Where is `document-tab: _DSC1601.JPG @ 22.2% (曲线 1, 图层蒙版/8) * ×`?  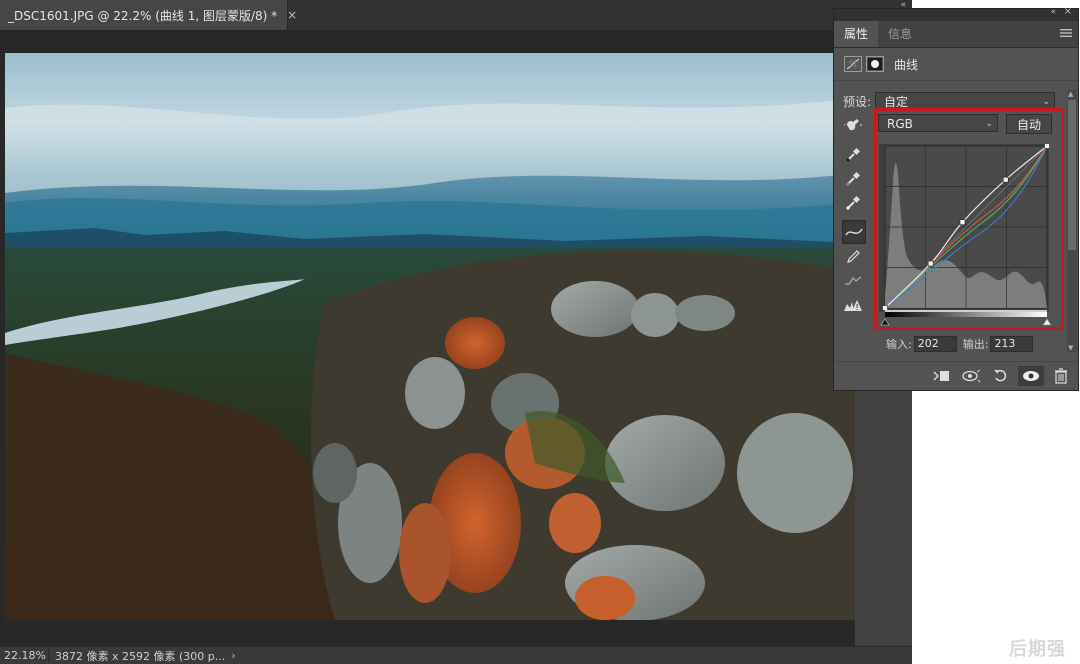
document-tab: _DSC1601.JPG @ 22.2% (曲线 1, 图层蒙版/8) * × is located at coordinates (148, 15).